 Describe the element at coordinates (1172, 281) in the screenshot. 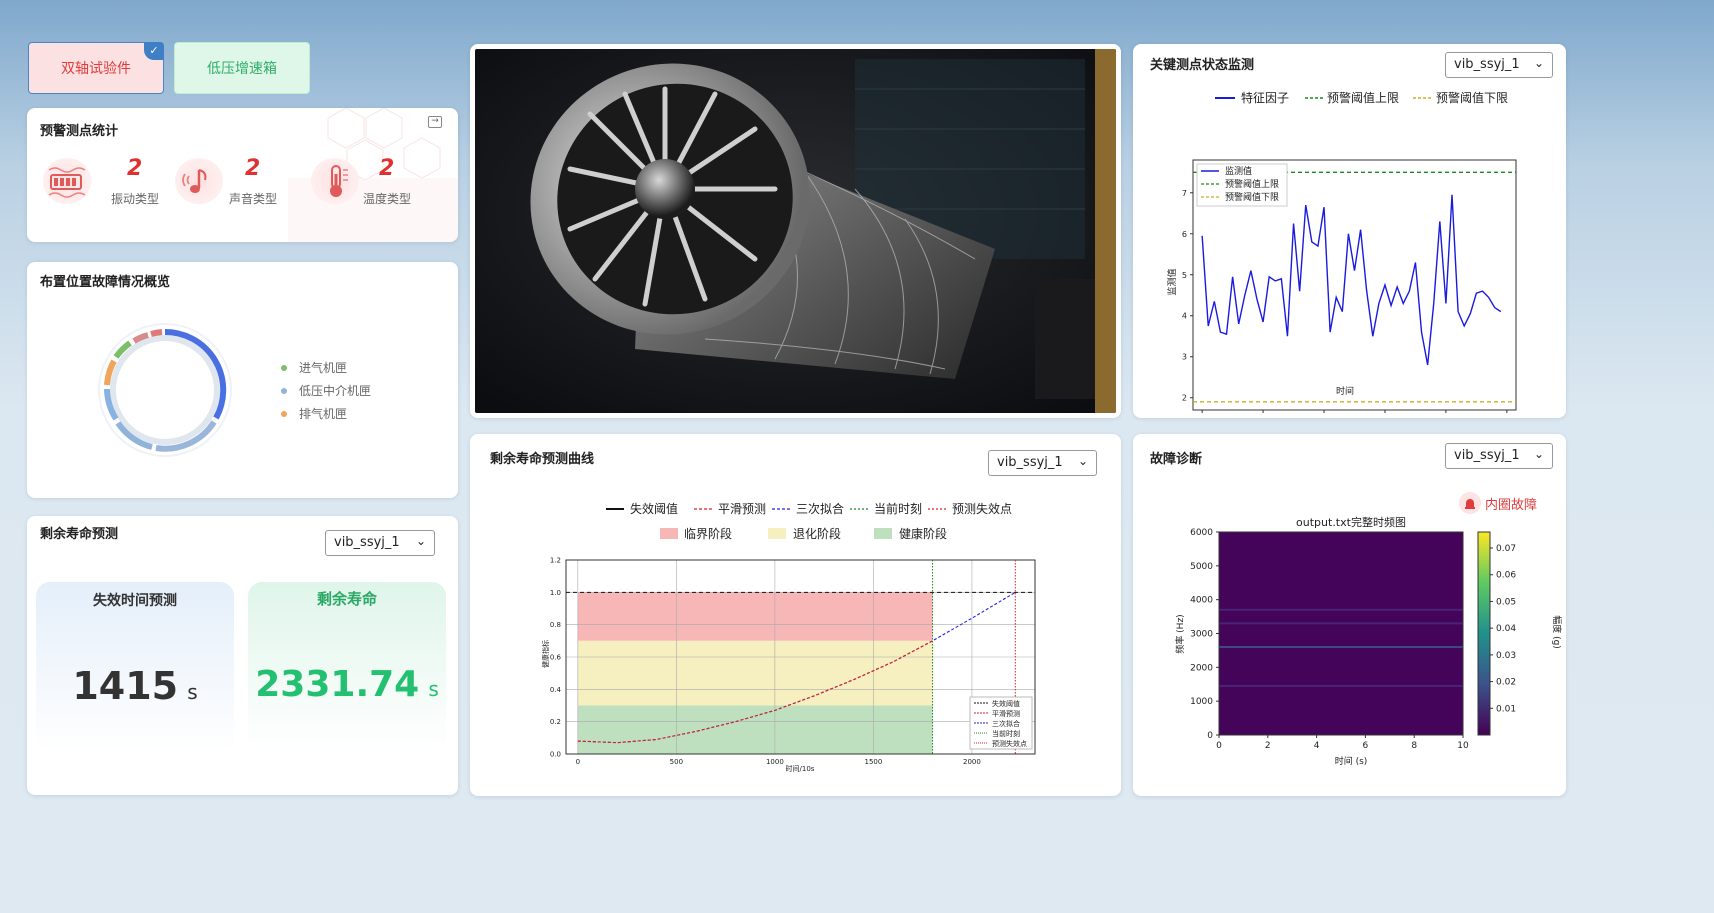

I see `monitor-ylabel: 监测值` at that location.